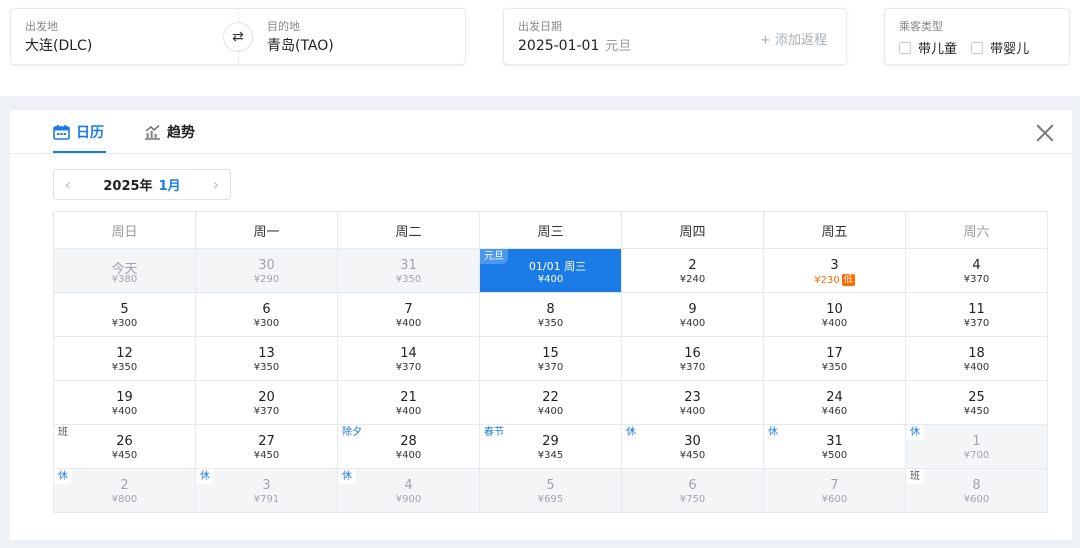 This screenshot has width=1080, height=548. I want to click on checkbox-icon, so click(977, 48).